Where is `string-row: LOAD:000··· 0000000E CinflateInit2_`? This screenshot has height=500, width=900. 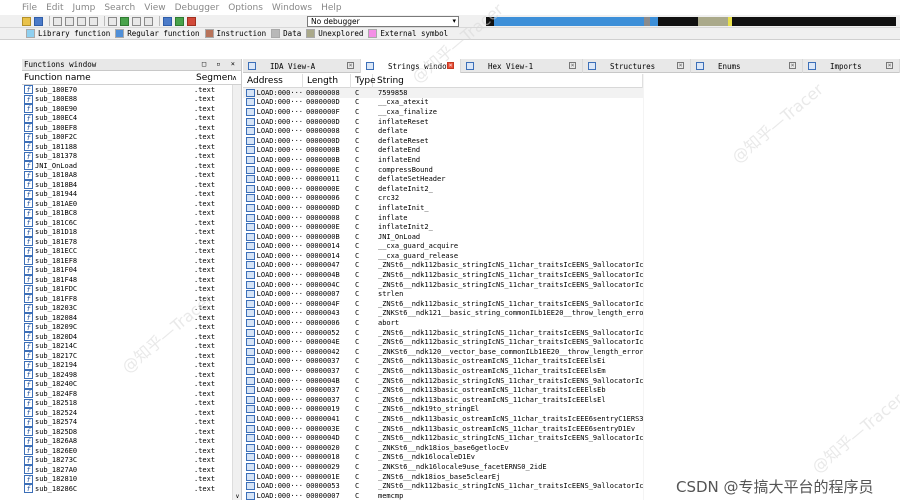
string-row: LOAD:000··· 0000000E CinflateInit2_ is located at coordinates (443, 227).